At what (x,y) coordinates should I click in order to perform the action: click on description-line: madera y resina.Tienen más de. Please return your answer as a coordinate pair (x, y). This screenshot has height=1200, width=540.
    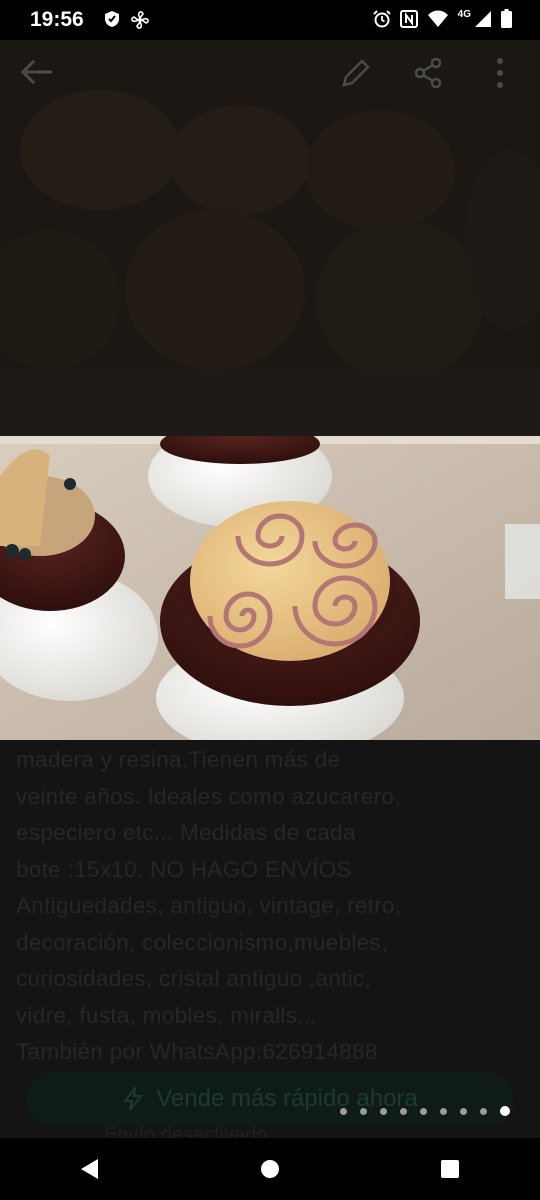
    Looking at the image, I should click on (178, 759).